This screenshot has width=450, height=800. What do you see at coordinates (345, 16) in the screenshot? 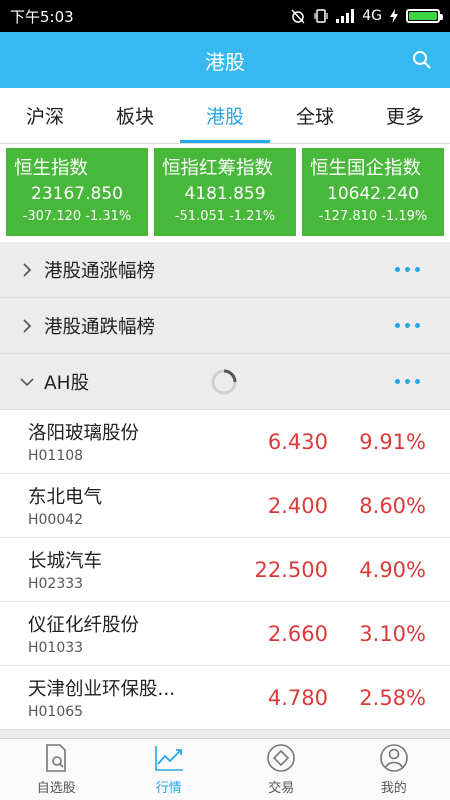
I see `signal-icon` at bounding box center [345, 16].